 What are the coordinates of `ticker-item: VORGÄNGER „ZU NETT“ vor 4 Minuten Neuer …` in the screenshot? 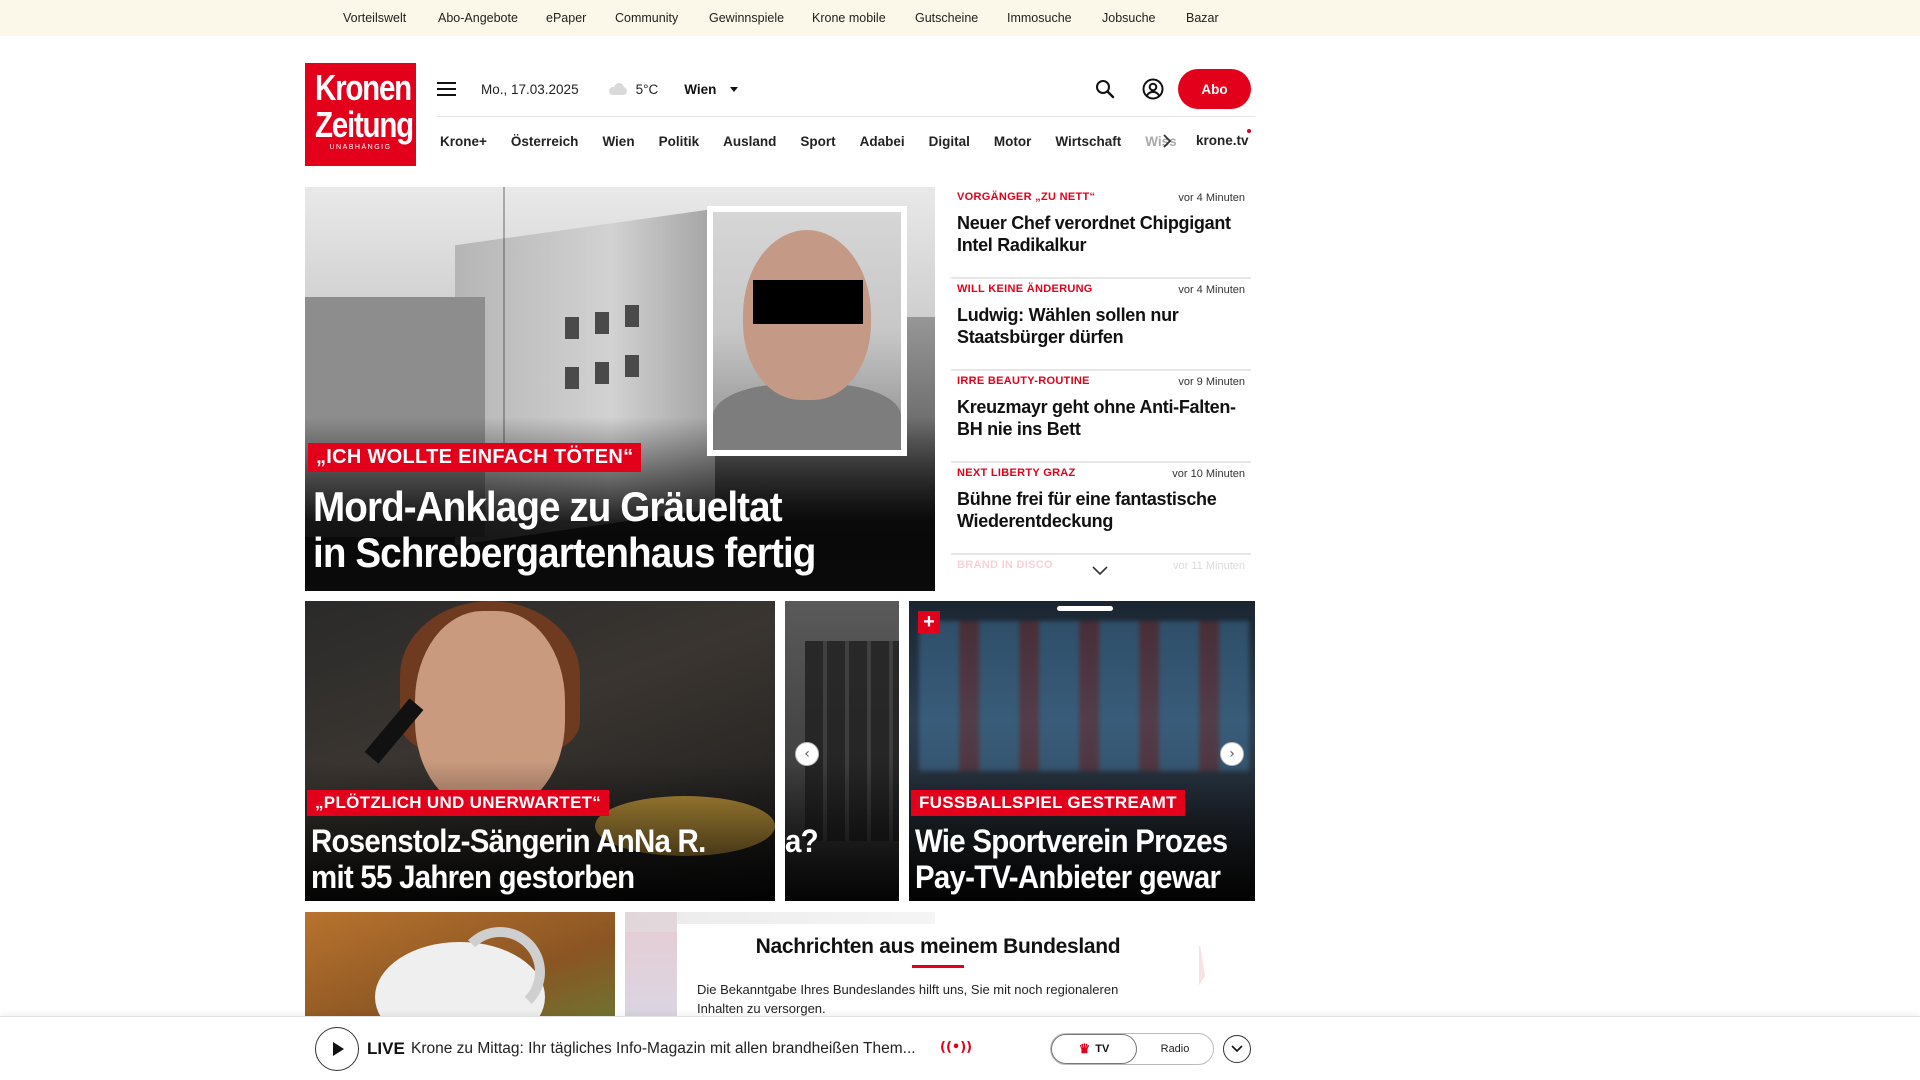 It's located at (1101, 233).